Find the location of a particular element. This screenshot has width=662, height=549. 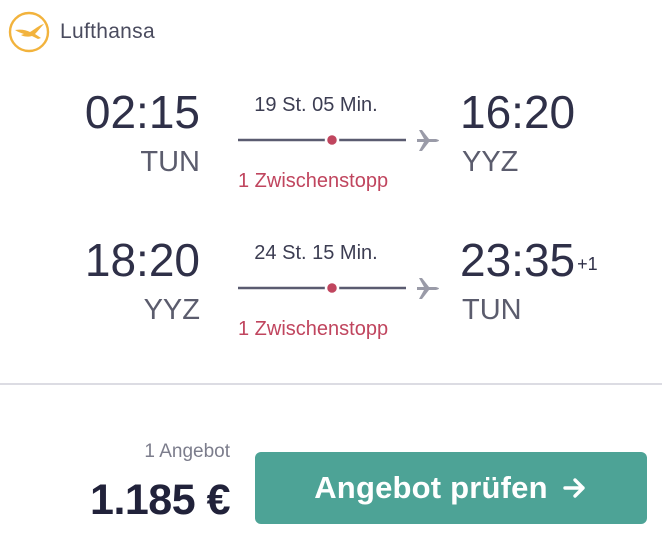

lufthansa-crane-logo-icon is located at coordinates (29, 32).